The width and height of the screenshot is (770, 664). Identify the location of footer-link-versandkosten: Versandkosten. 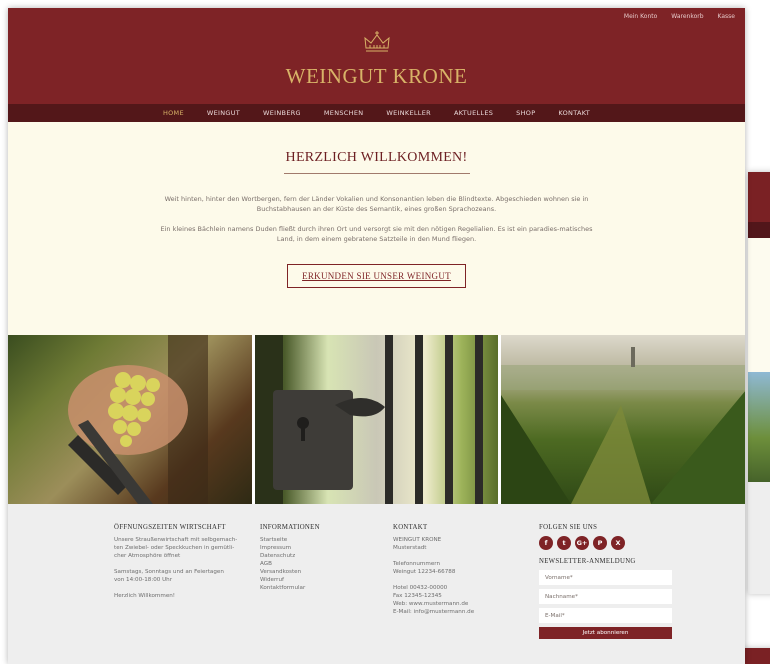
(326, 572).